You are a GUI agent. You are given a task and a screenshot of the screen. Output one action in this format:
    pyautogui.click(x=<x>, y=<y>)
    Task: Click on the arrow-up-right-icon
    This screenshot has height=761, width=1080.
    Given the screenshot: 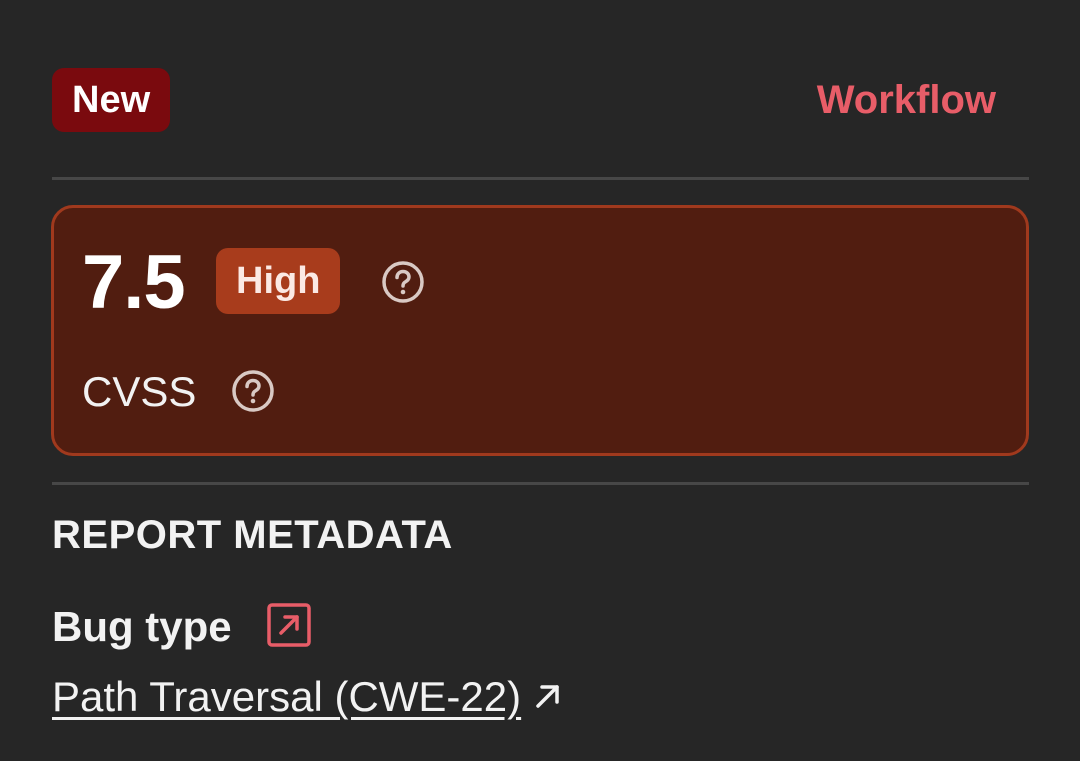 What is the action you would take?
    pyautogui.click(x=548, y=697)
    